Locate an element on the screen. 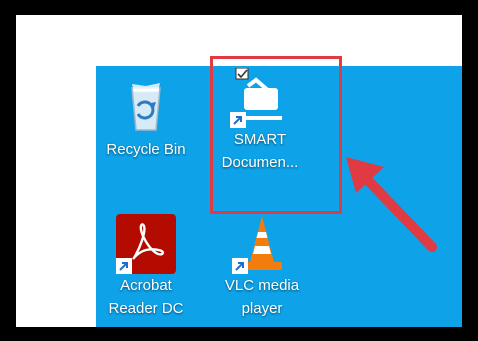  vlc-label-line2: player is located at coordinates (262, 308).